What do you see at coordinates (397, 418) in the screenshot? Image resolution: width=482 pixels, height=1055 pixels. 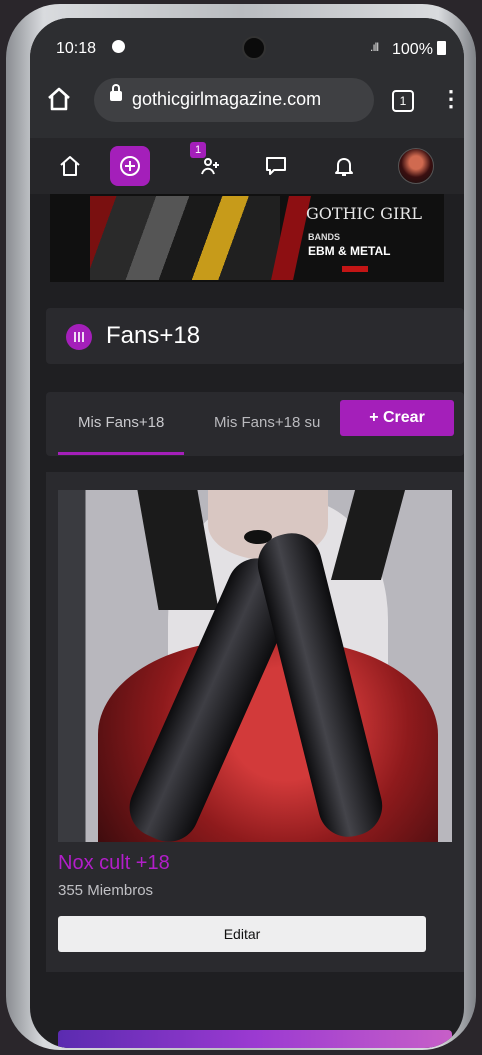 I see `create-button: + Crear` at bounding box center [397, 418].